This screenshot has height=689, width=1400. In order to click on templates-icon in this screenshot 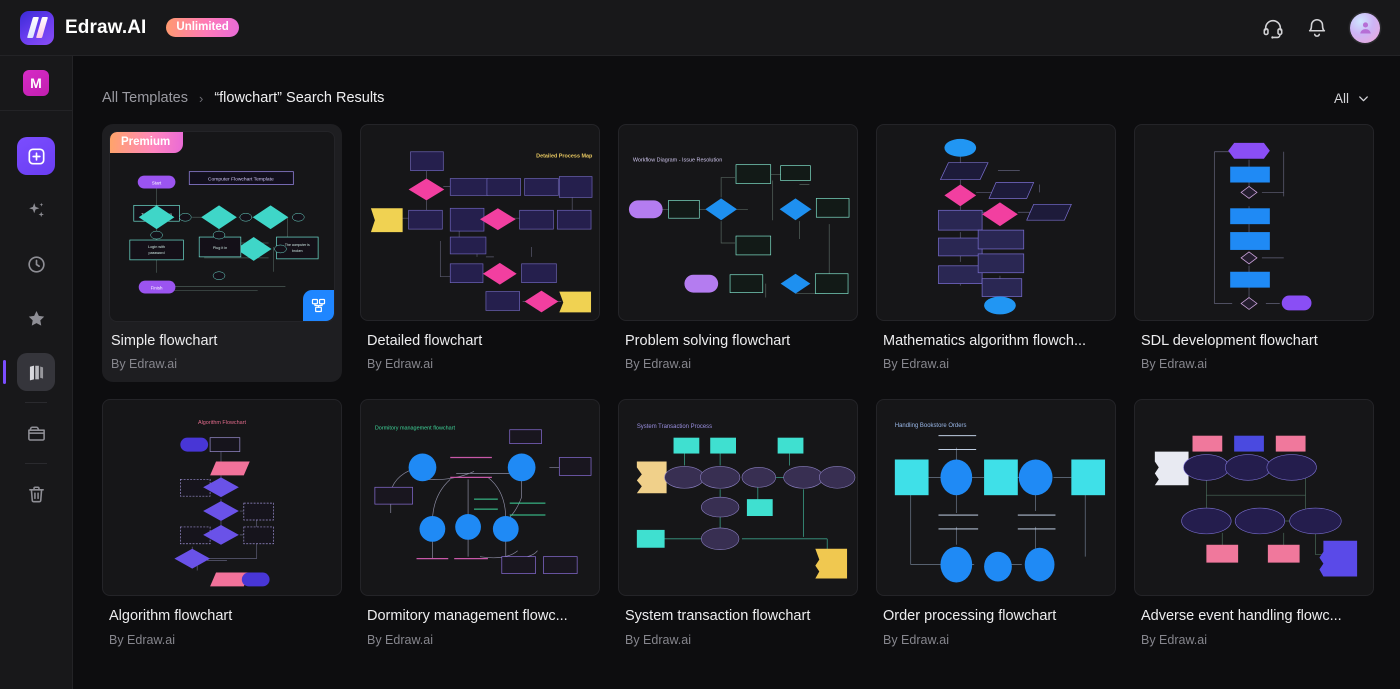, I will do `click(36, 372)`.